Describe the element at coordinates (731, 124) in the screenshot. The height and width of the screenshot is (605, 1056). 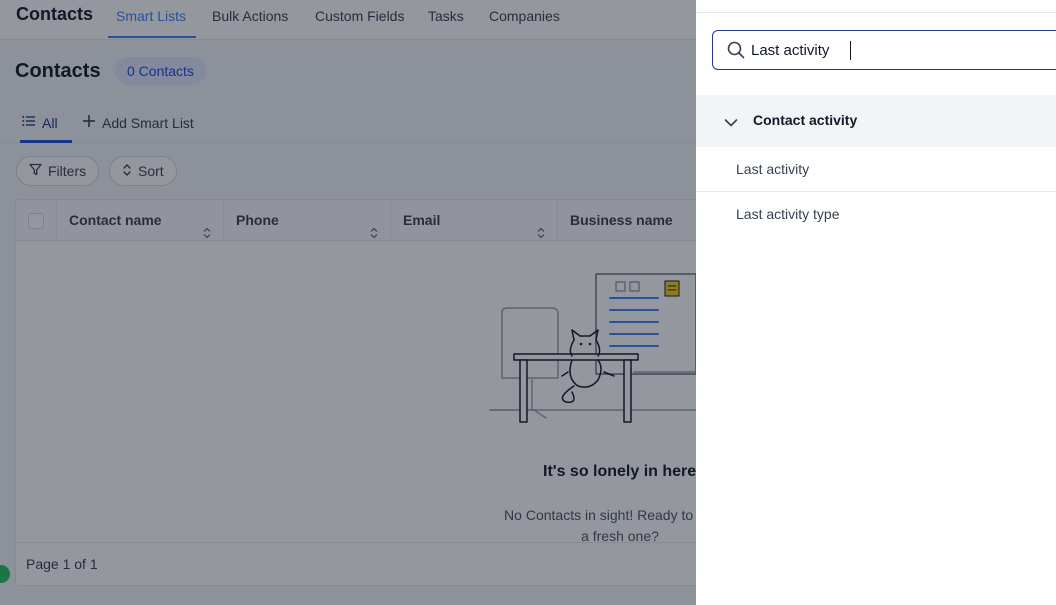
I see `chevron-down-icon` at that location.